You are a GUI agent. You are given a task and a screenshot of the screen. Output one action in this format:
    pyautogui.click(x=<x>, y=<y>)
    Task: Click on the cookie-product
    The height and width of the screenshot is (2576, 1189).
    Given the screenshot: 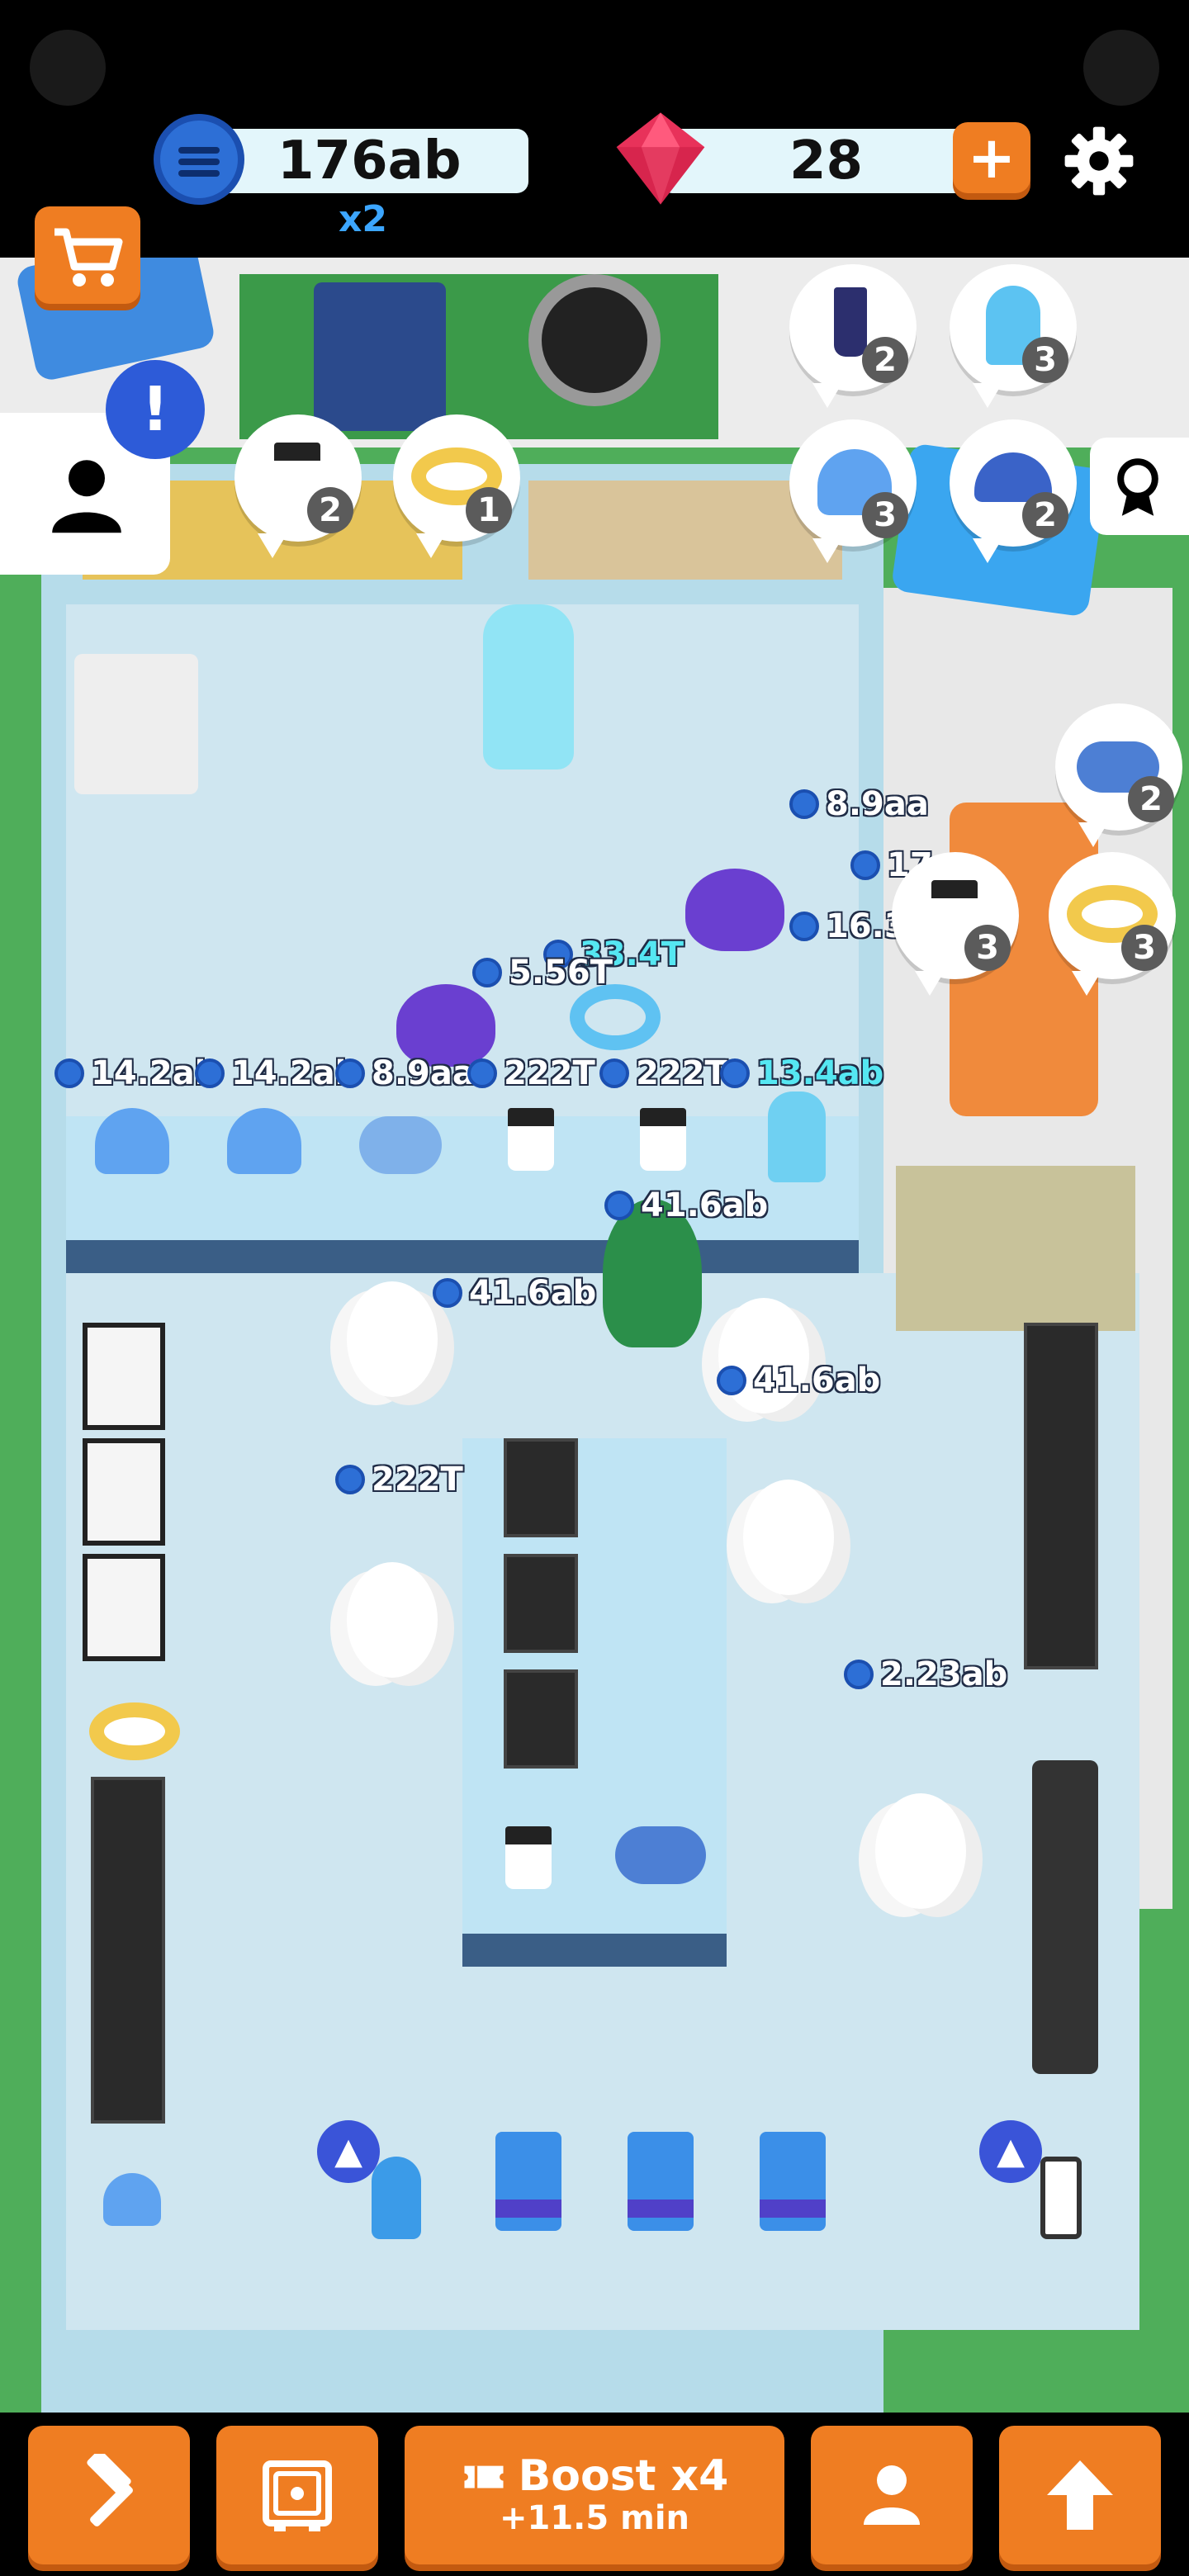 What is the action you would take?
    pyautogui.click(x=400, y=1145)
    